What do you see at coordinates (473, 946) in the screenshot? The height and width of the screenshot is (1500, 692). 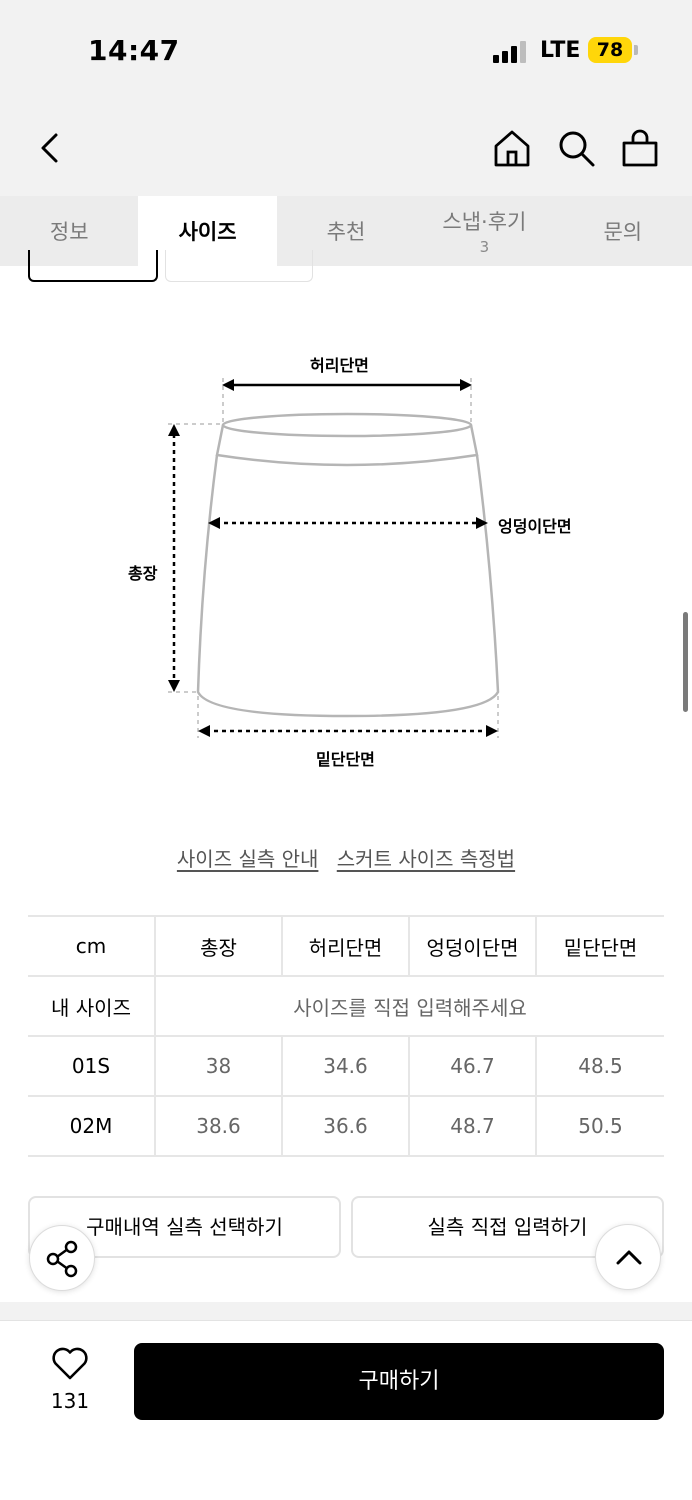 I see `header-hip: 엉덩이단면` at bounding box center [473, 946].